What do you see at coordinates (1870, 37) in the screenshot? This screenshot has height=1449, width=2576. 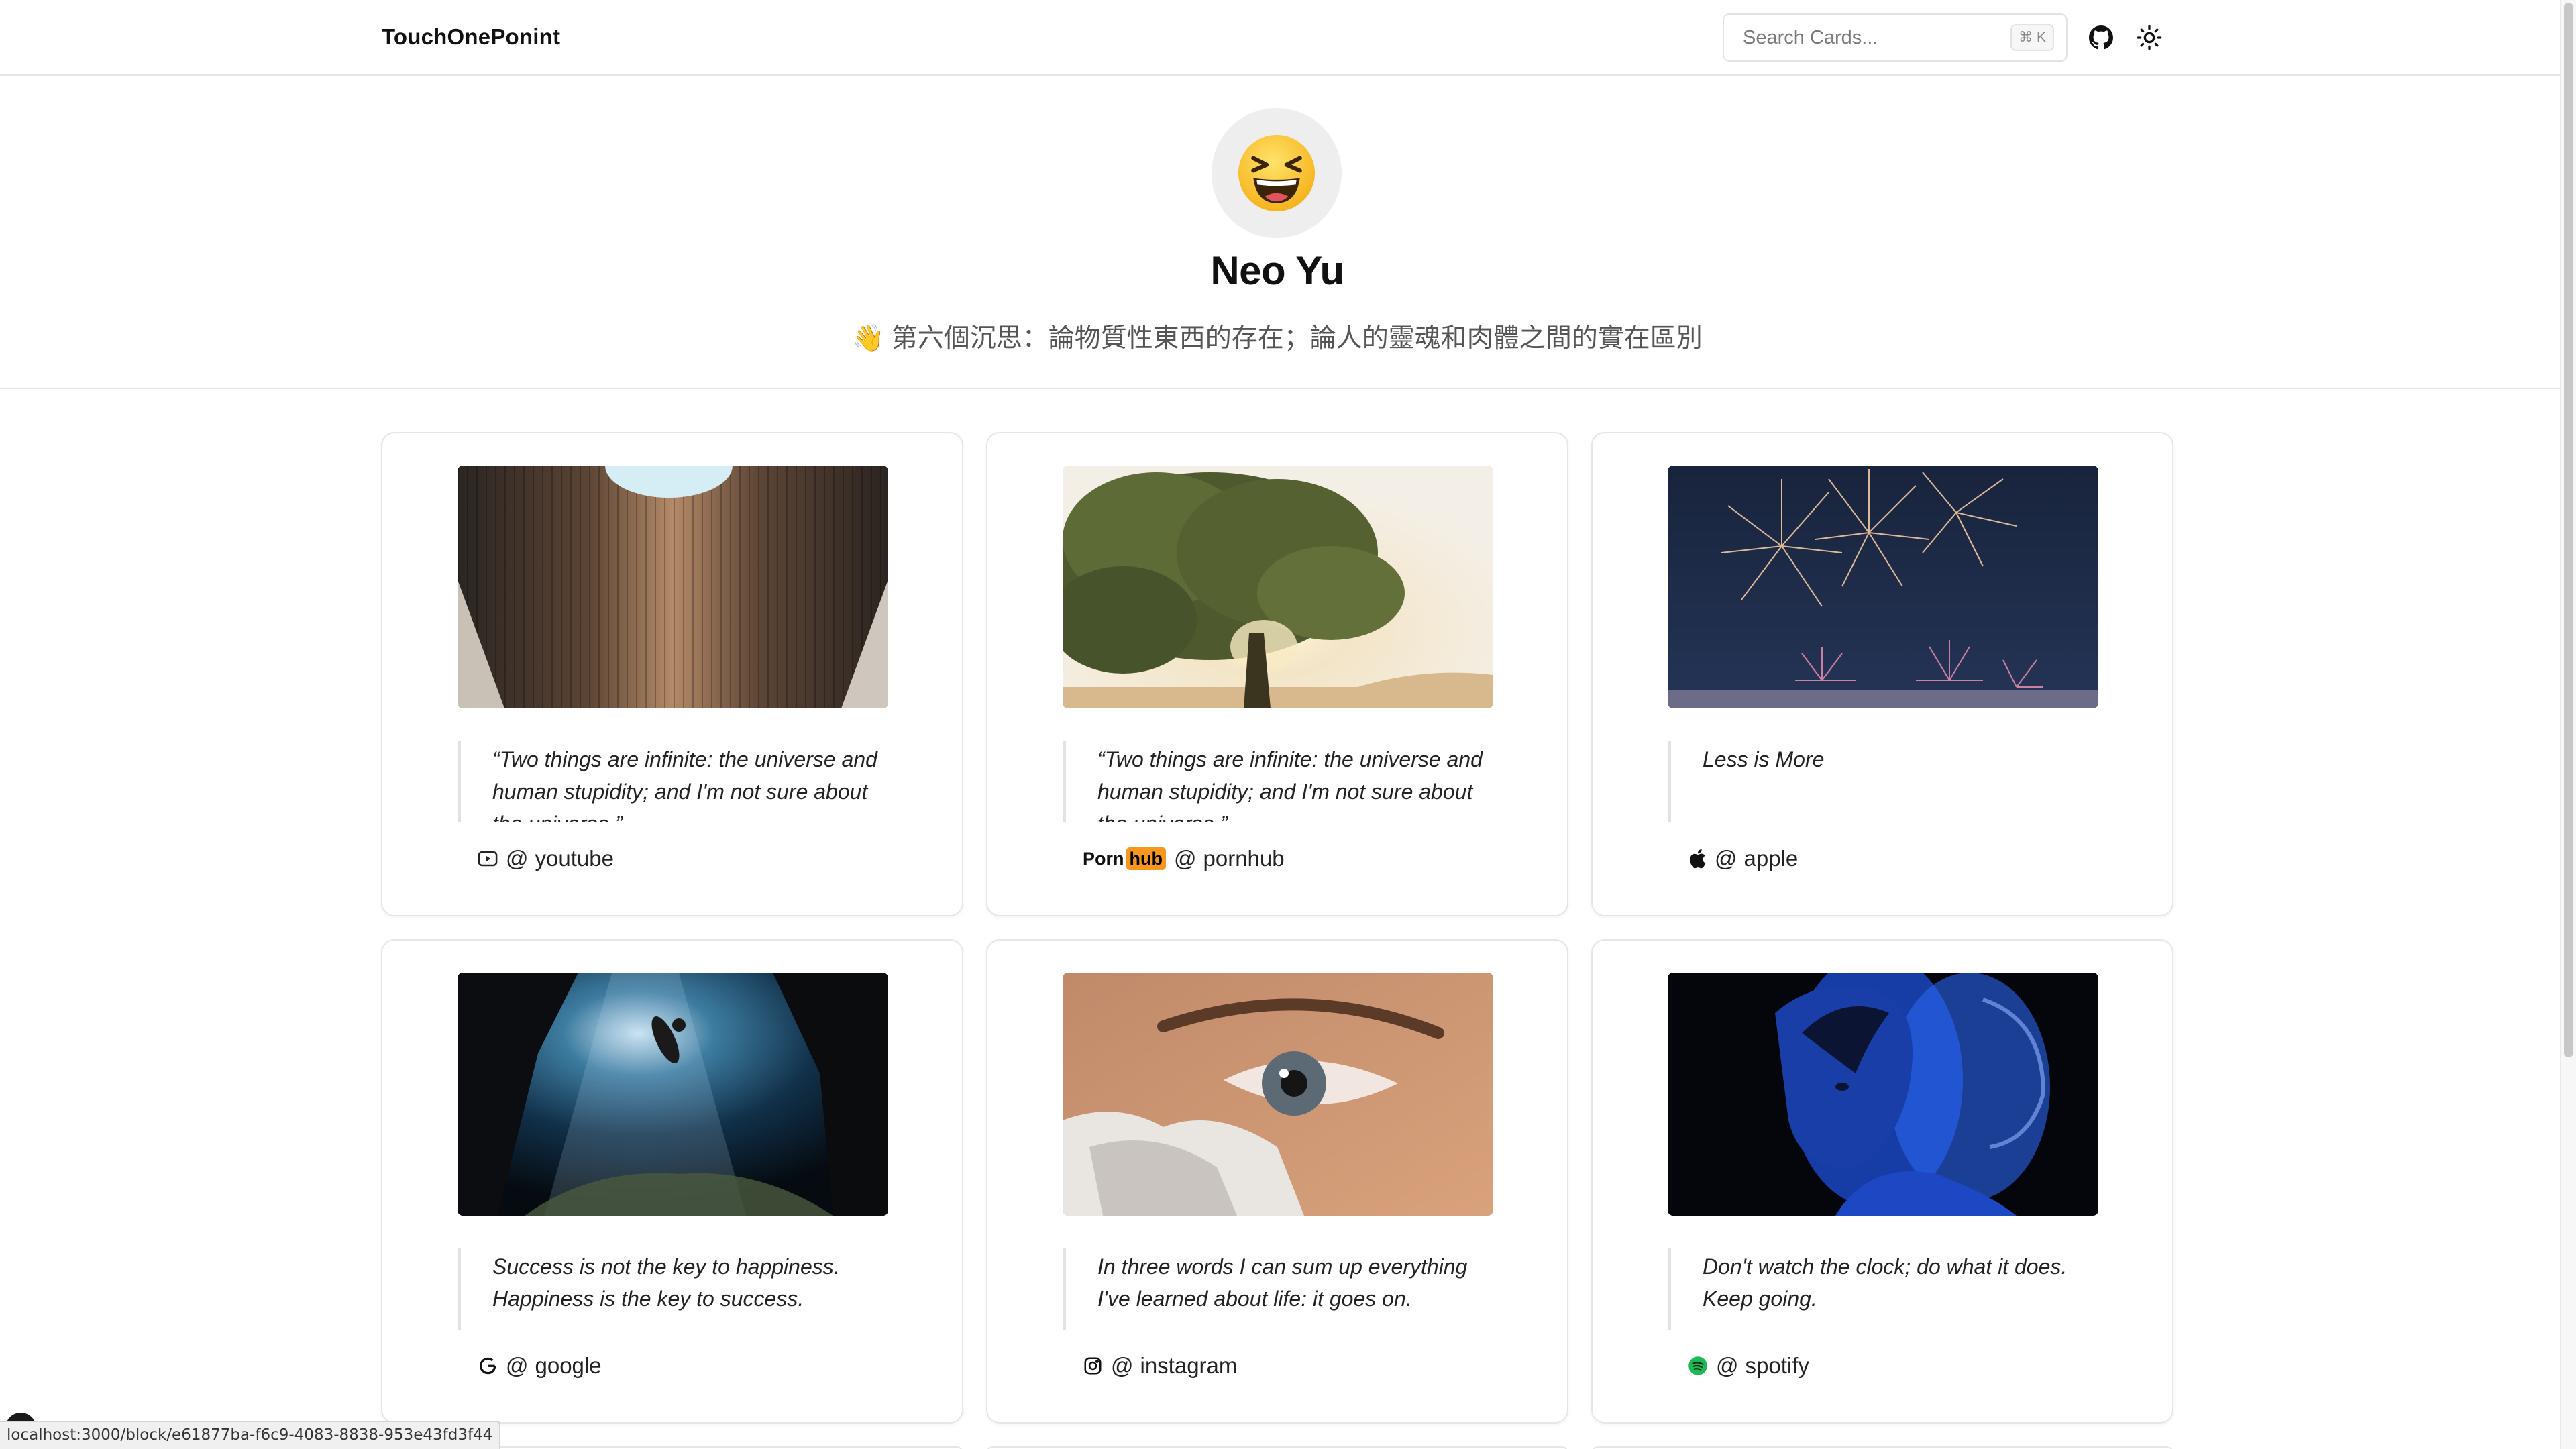 I see `search-input` at bounding box center [1870, 37].